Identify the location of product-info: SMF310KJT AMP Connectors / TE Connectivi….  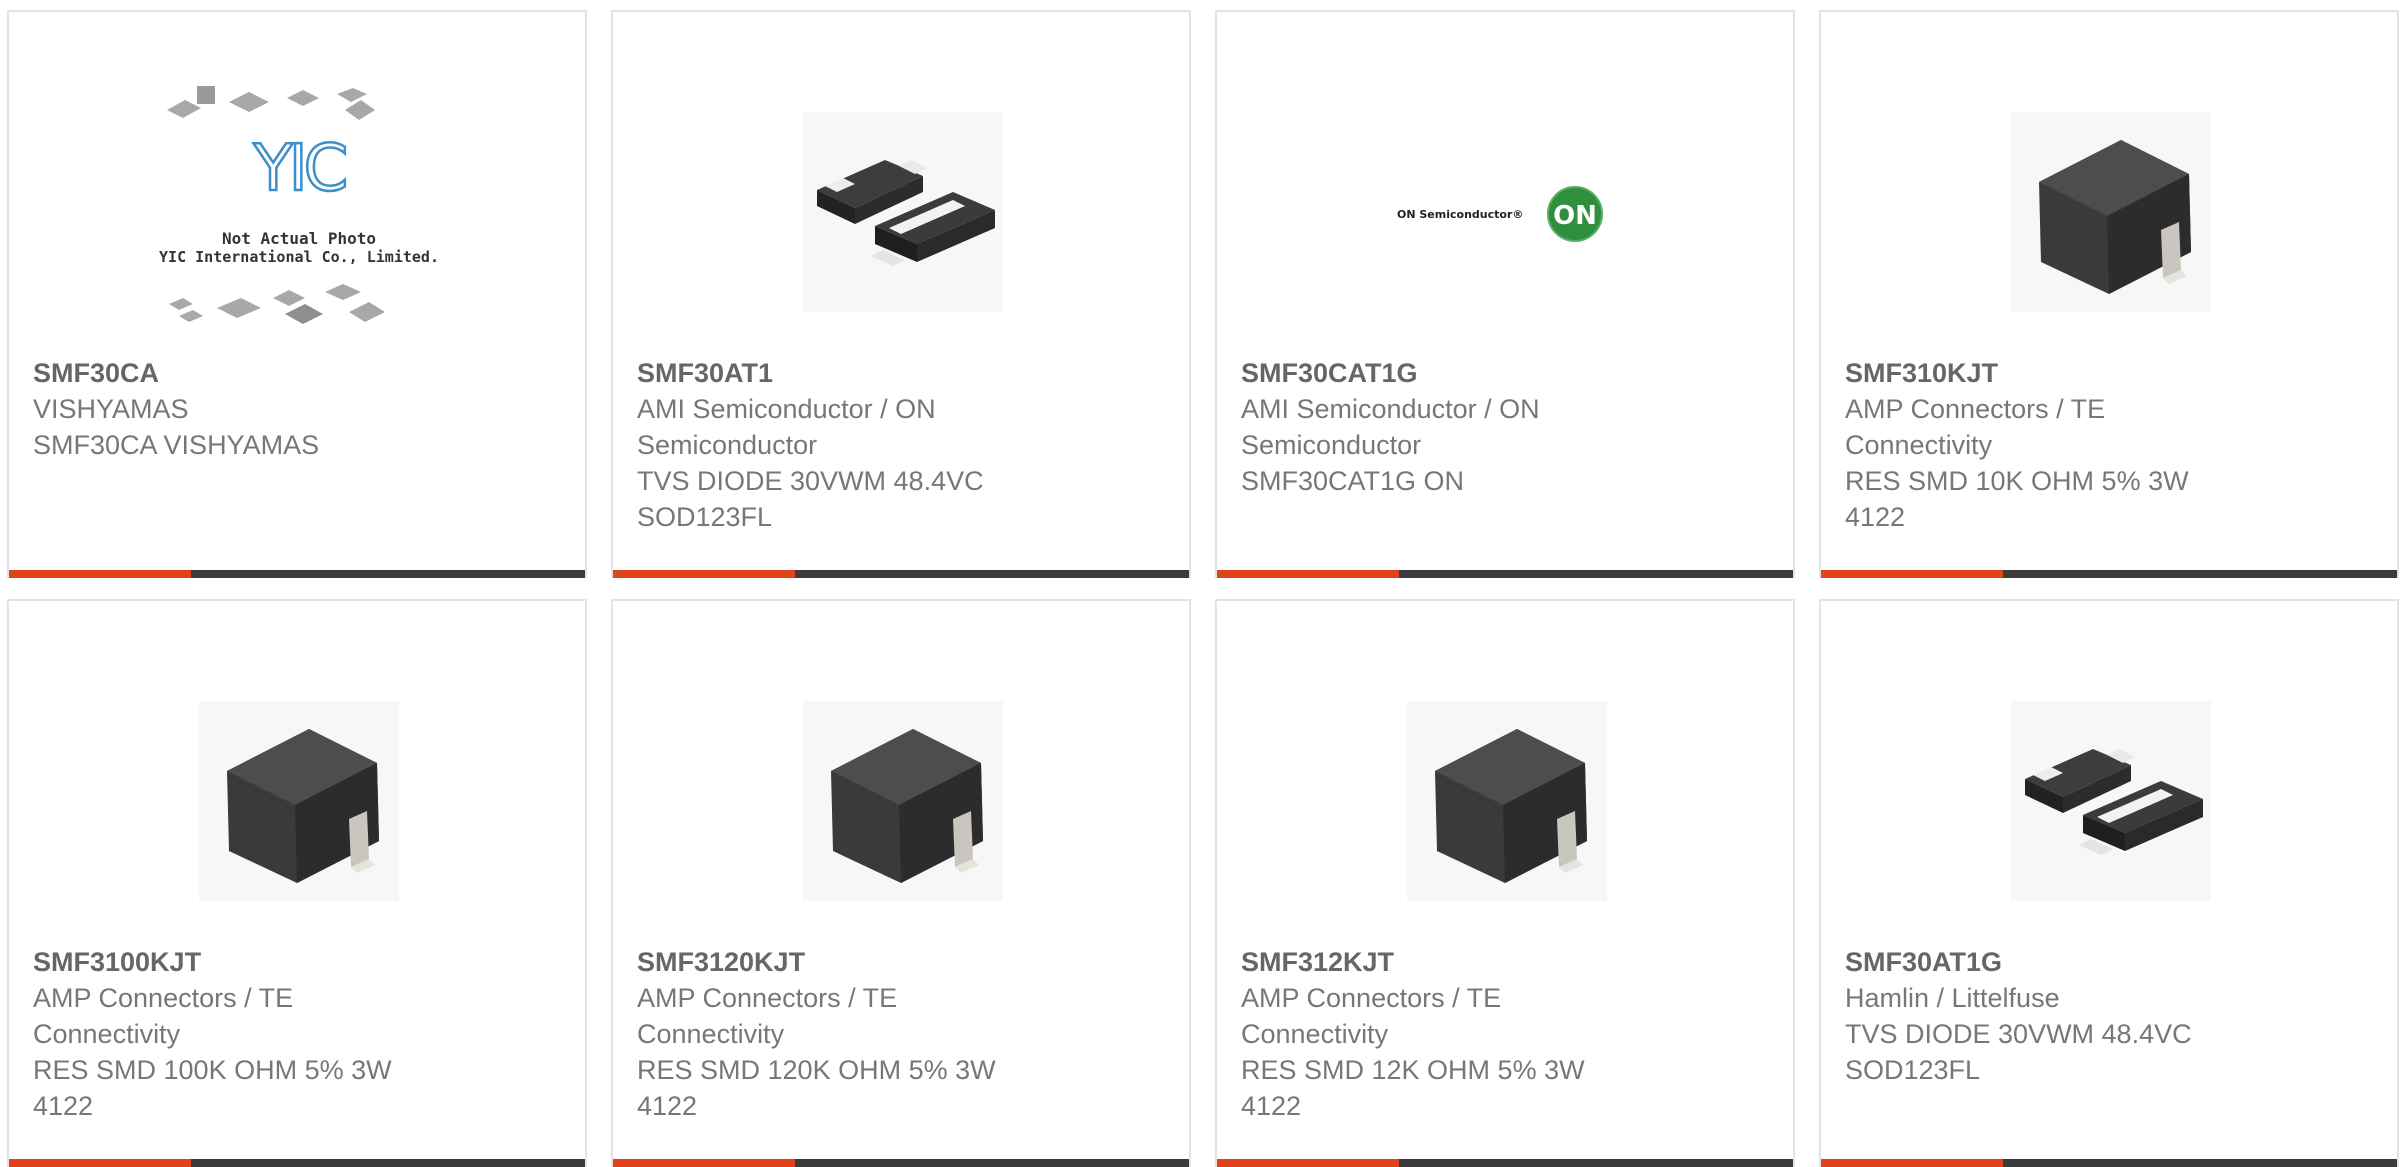
(2109, 445).